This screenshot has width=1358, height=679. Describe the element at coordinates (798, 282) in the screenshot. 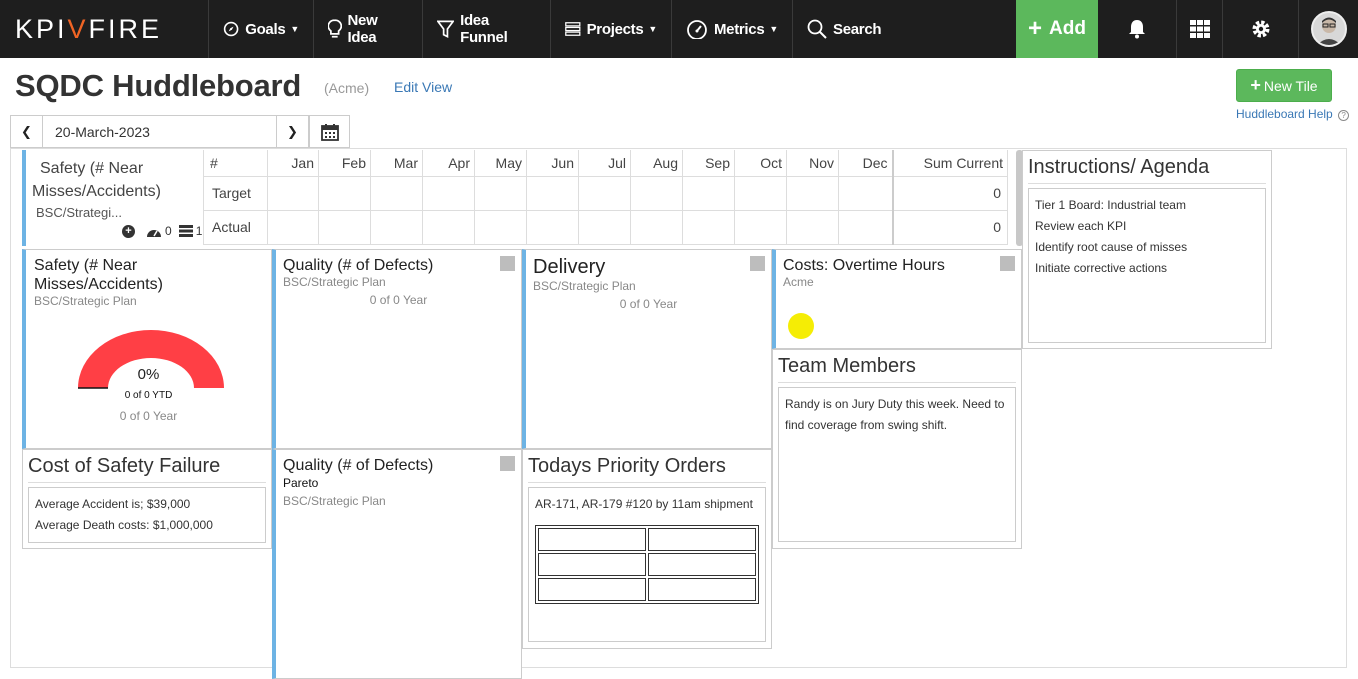

I see `costs-subtitle: Acme` at that location.